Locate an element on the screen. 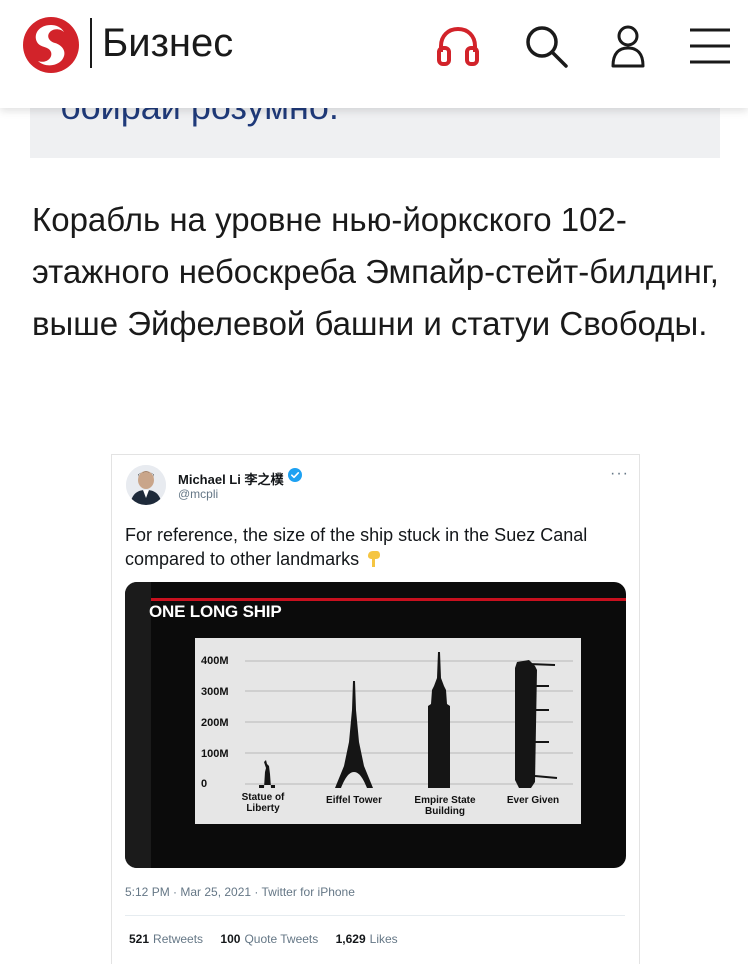 Image resolution: width=748 pixels, height=964 pixels. headphones-icon is located at coordinates (458, 46).